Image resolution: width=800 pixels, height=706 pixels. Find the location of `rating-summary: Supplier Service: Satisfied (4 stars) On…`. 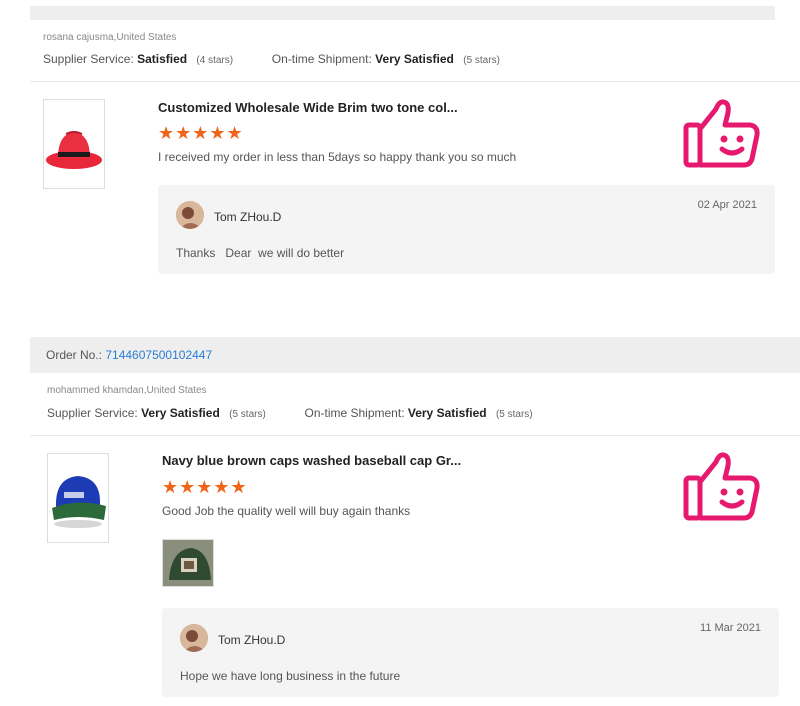

rating-summary: Supplier Service: Satisfied (4 stars) On… is located at coordinates (271, 59).